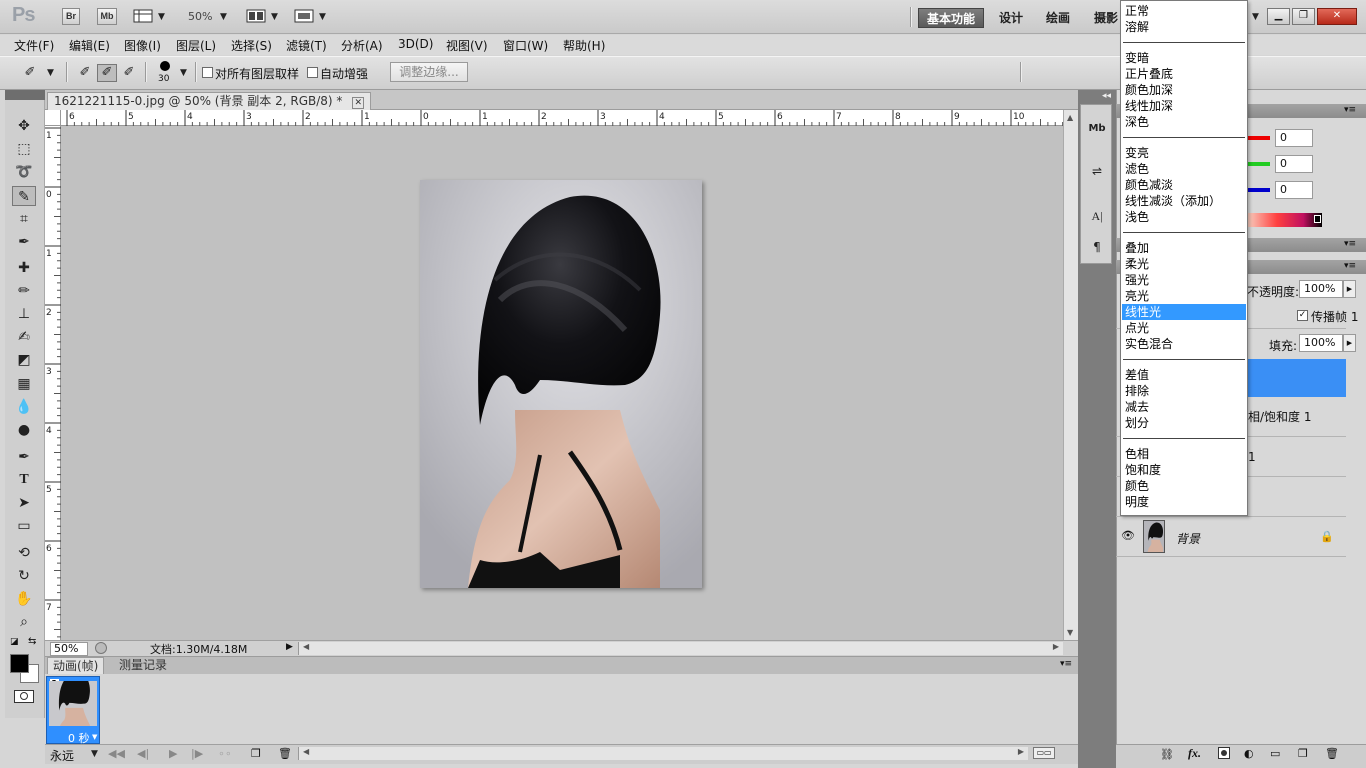 The height and width of the screenshot is (768, 1366). What do you see at coordinates (196, 45) in the screenshot?
I see `menu-layer: 图层(L)` at bounding box center [196, 45].